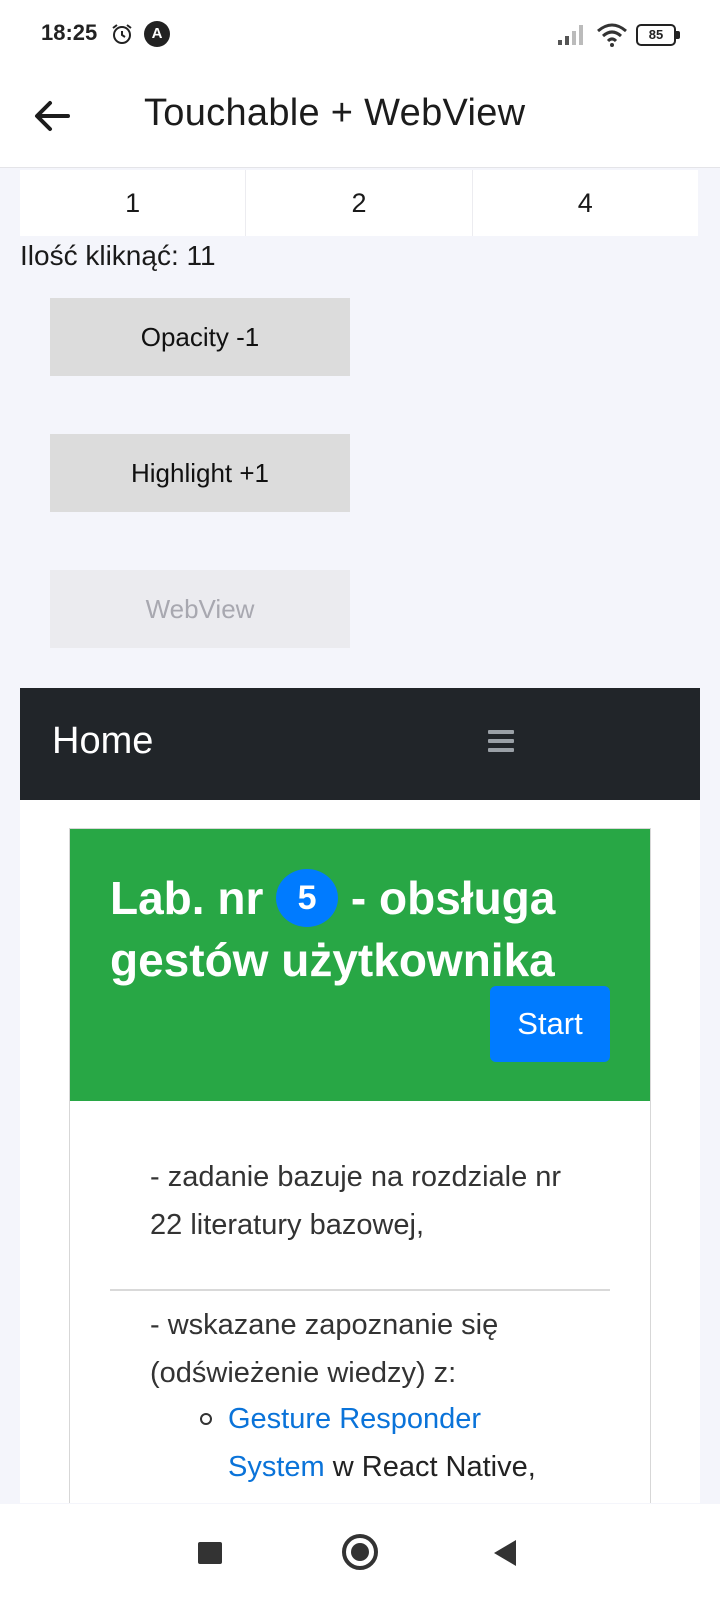 The image size is (720, 1600). Describe the element at coordinates (505, 1553) in the screenshot. I see `back-triangle-icon` at that location.